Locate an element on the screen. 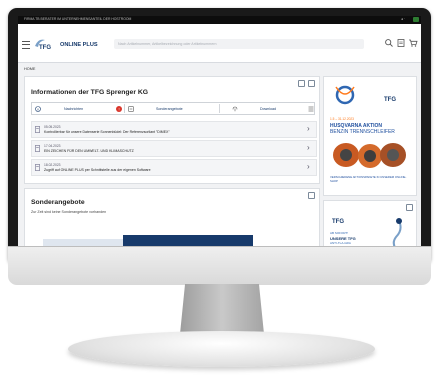  info-icon is located at coordinates (38, 108).